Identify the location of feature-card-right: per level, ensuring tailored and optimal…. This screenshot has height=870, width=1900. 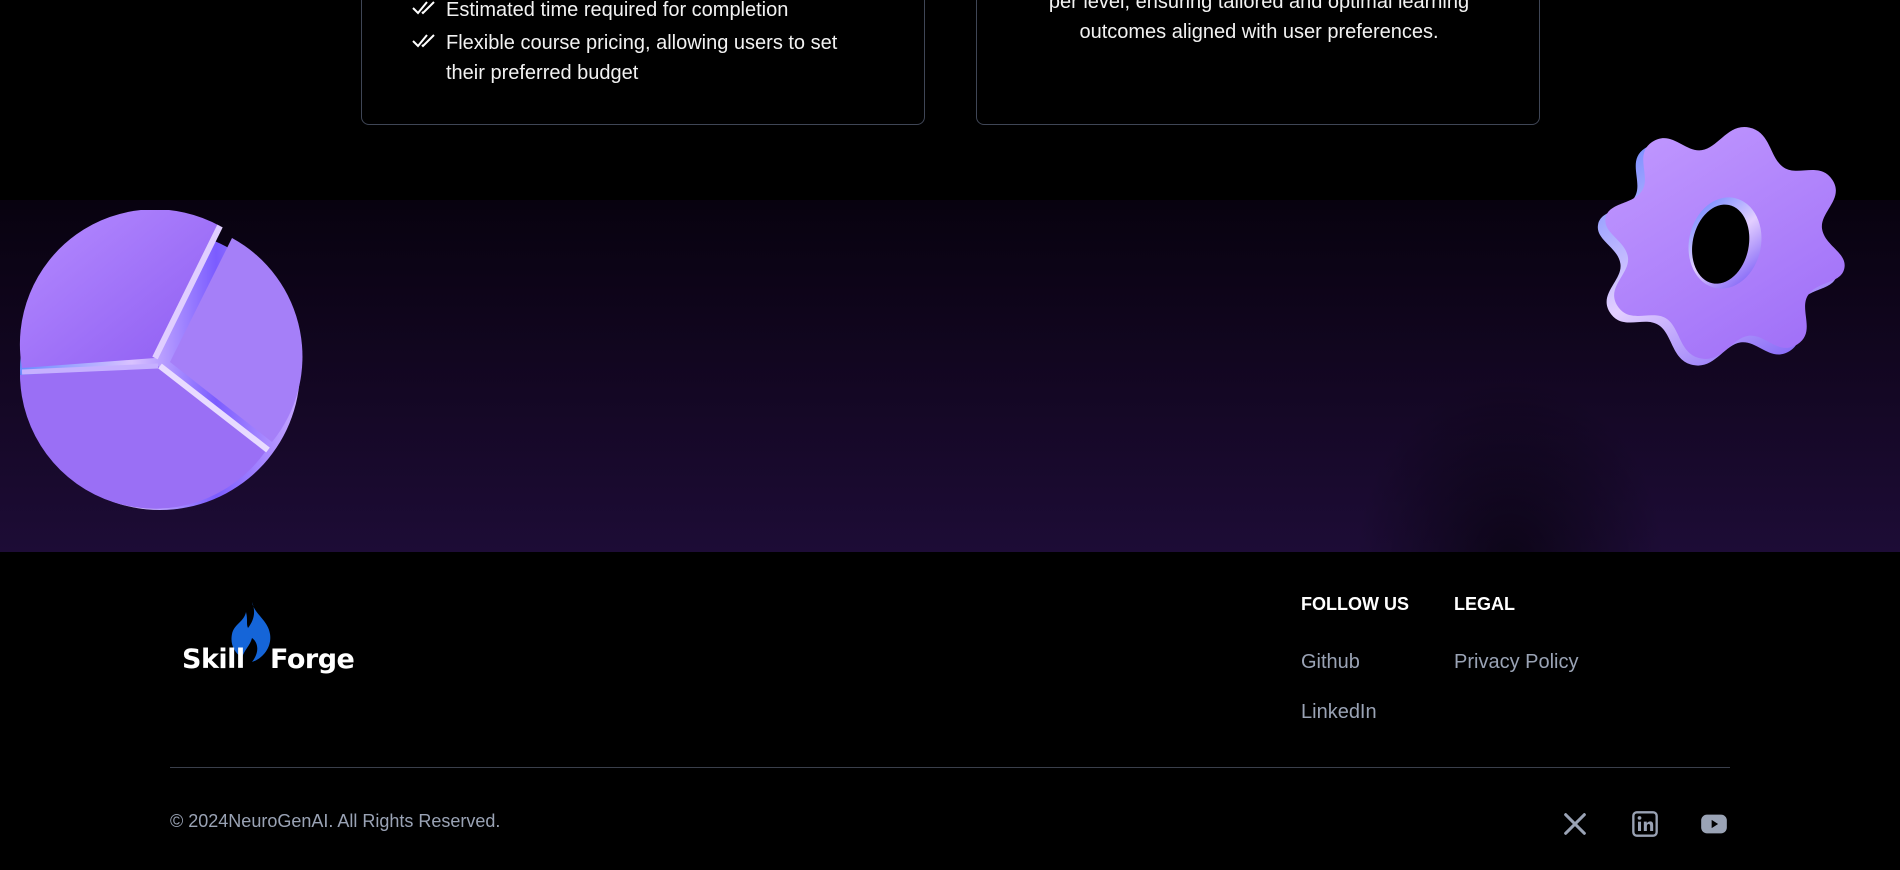
(1258, 62).